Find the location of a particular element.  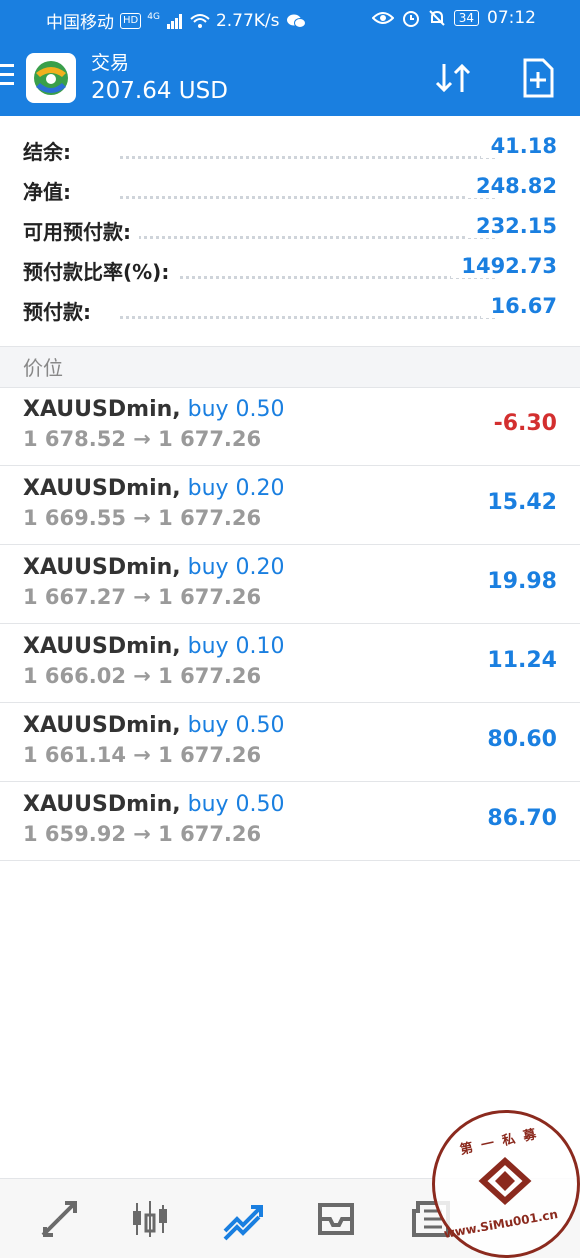

position-profit: 86.70 is located at coordinates (522, 818).